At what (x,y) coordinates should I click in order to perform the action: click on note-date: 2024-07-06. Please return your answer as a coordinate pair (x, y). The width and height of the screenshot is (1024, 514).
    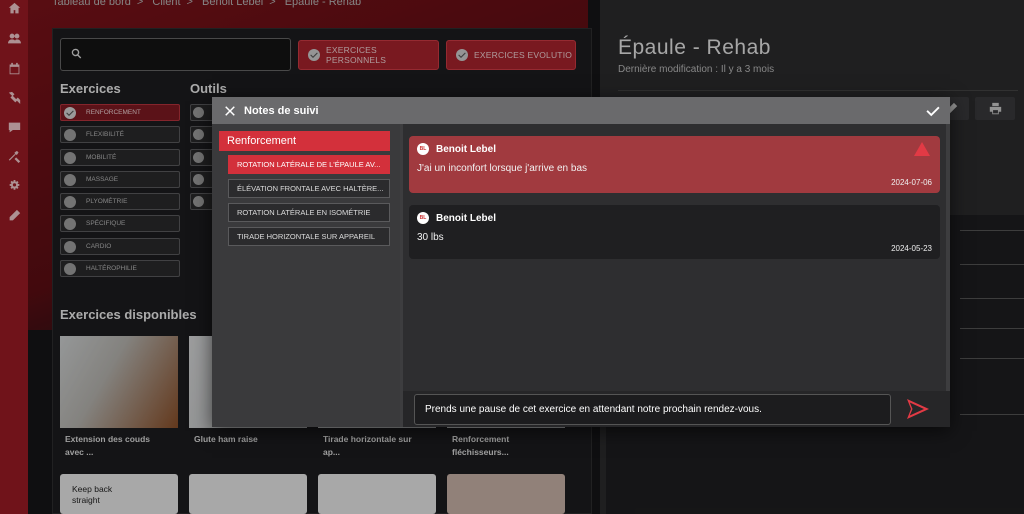
    Looking at the image, I should click on (911, 182).